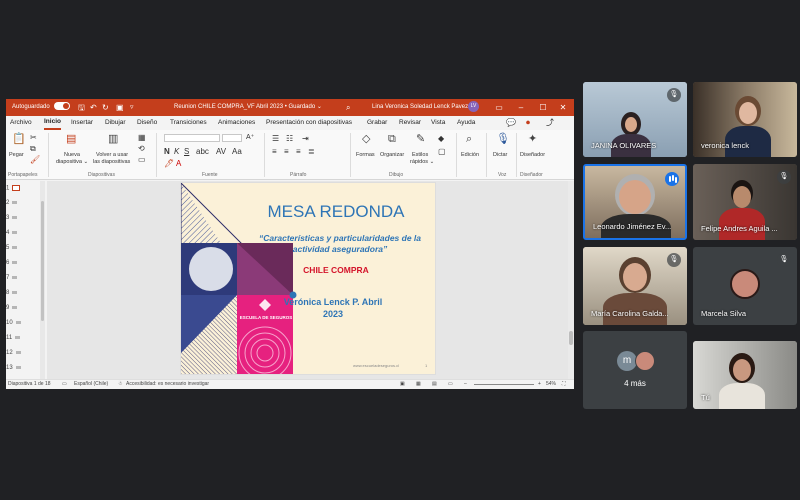 Image resolution: width=800 pixels, height=500 pixels. Describe the element at coordinates (236, 123) in the screenshot. I see `tab-animaciones: Animaciones` at that location.